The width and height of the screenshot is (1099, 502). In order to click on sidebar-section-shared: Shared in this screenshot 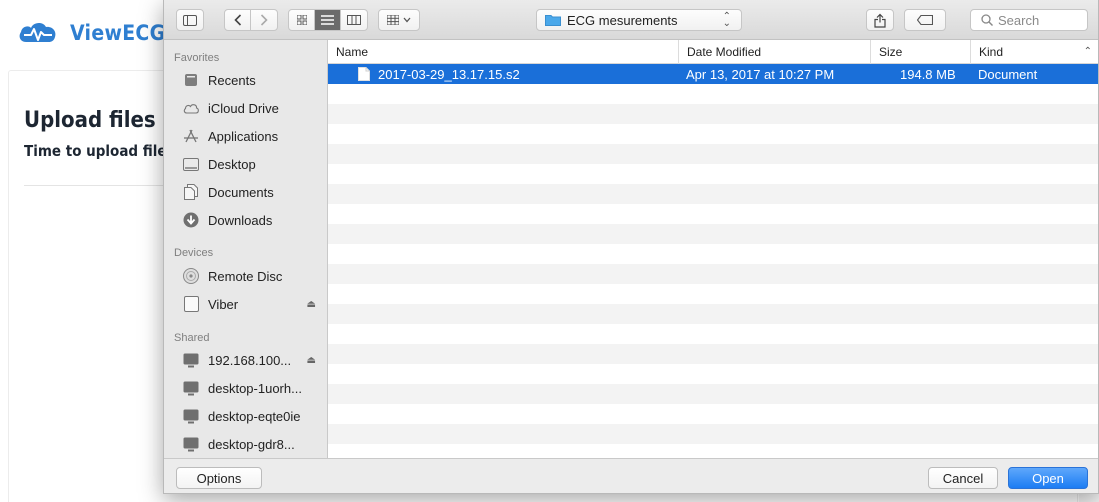, I will do `click(192, 338)`.